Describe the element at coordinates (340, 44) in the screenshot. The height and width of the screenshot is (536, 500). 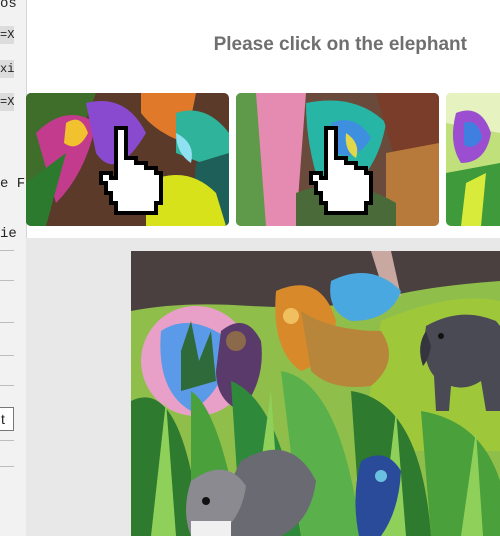
I see `captcha-prompt: Please click on the elephant` at that location.